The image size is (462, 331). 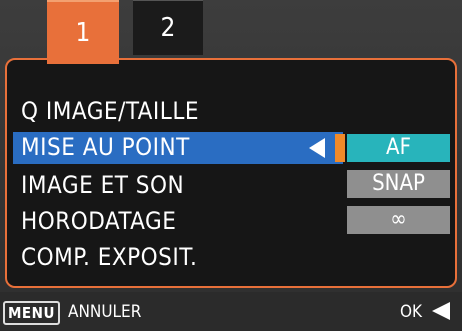 What do you see at coordinates (231, 311) in the screenshot?
I see `footer-bar: MENU ANNULER OK` at bounding box center [231, 311].